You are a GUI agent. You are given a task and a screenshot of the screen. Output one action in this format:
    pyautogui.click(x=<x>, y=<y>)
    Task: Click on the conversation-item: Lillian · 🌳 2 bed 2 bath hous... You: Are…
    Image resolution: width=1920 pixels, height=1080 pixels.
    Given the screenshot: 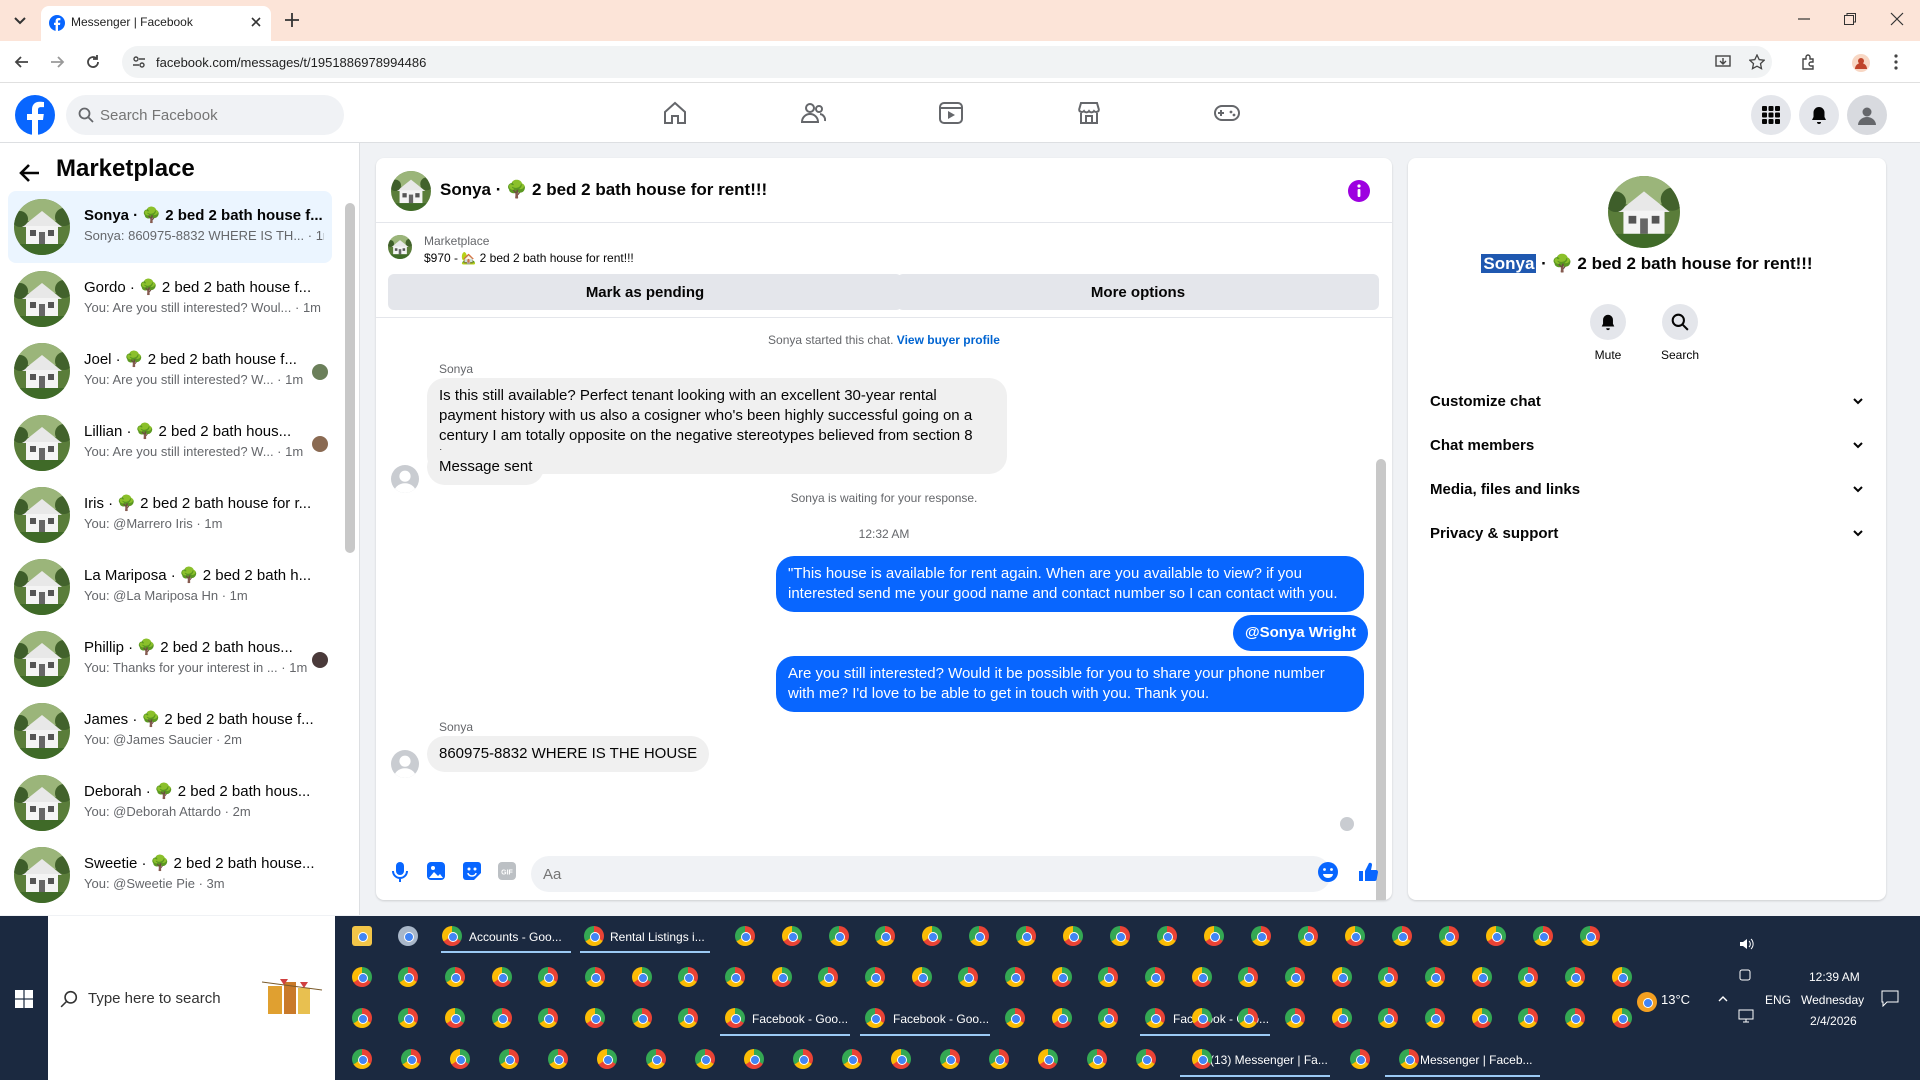 What is the action you would take?
    pyautogui.click(x=170, y=443)
    